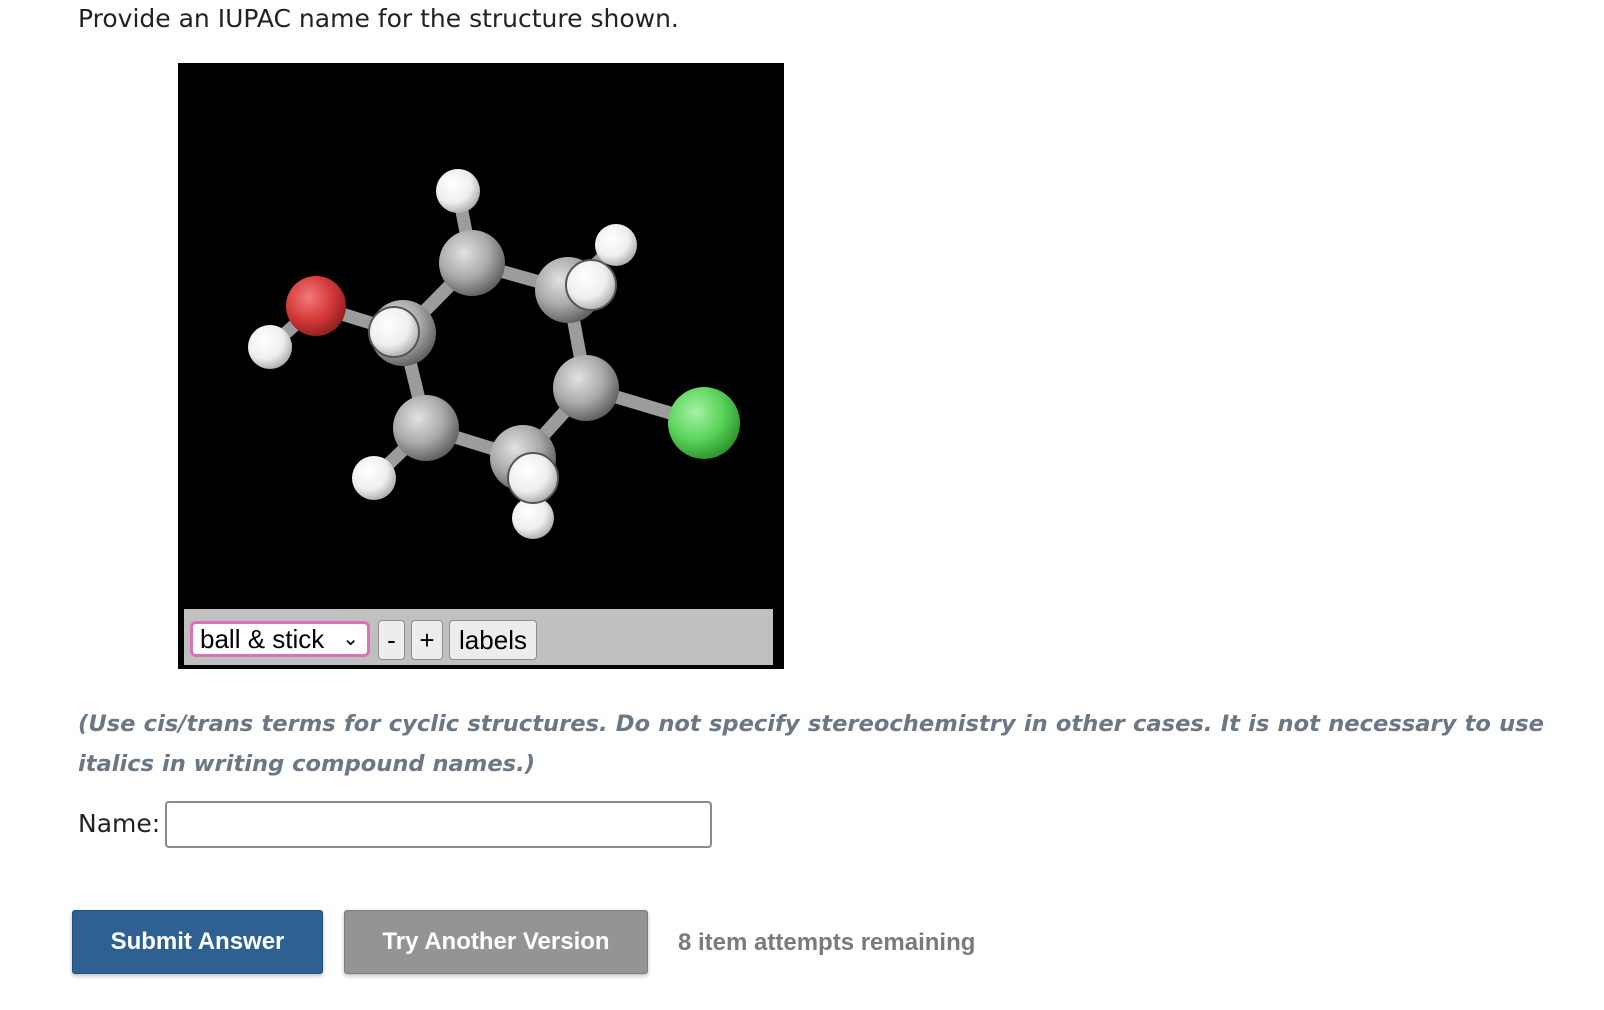 This screenshot has height=1010, width=1604. Describe the element at coordinates (350, 639) in the screenshot. I see `chevron-down-icon: ⌄` at that location.